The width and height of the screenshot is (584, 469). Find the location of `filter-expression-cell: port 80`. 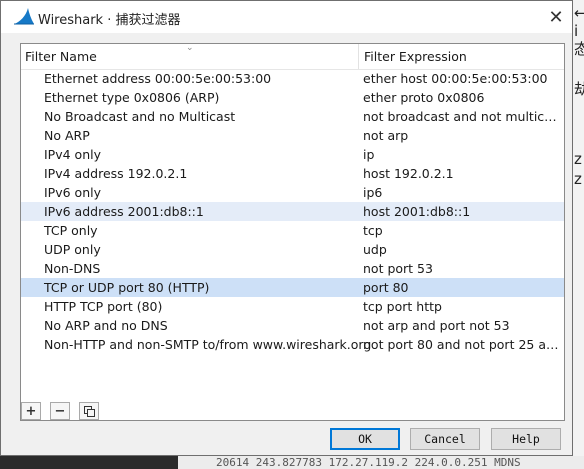

filter-expression-cell: port 80 is located at coordinates (386, 287).